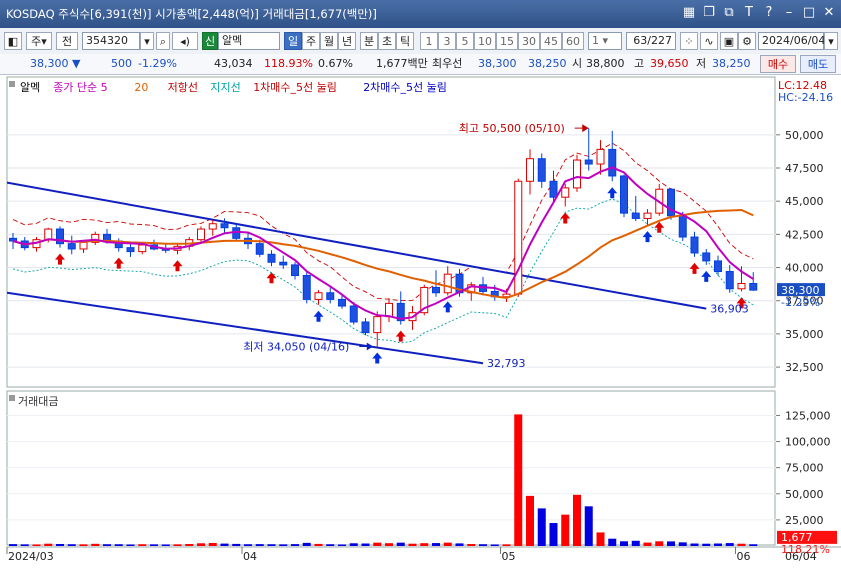 This screenshot has height=569, width=841. Describe the element at coordinates (709, 13) in the screenshot. I see `copy-icon: ❐` at that location.